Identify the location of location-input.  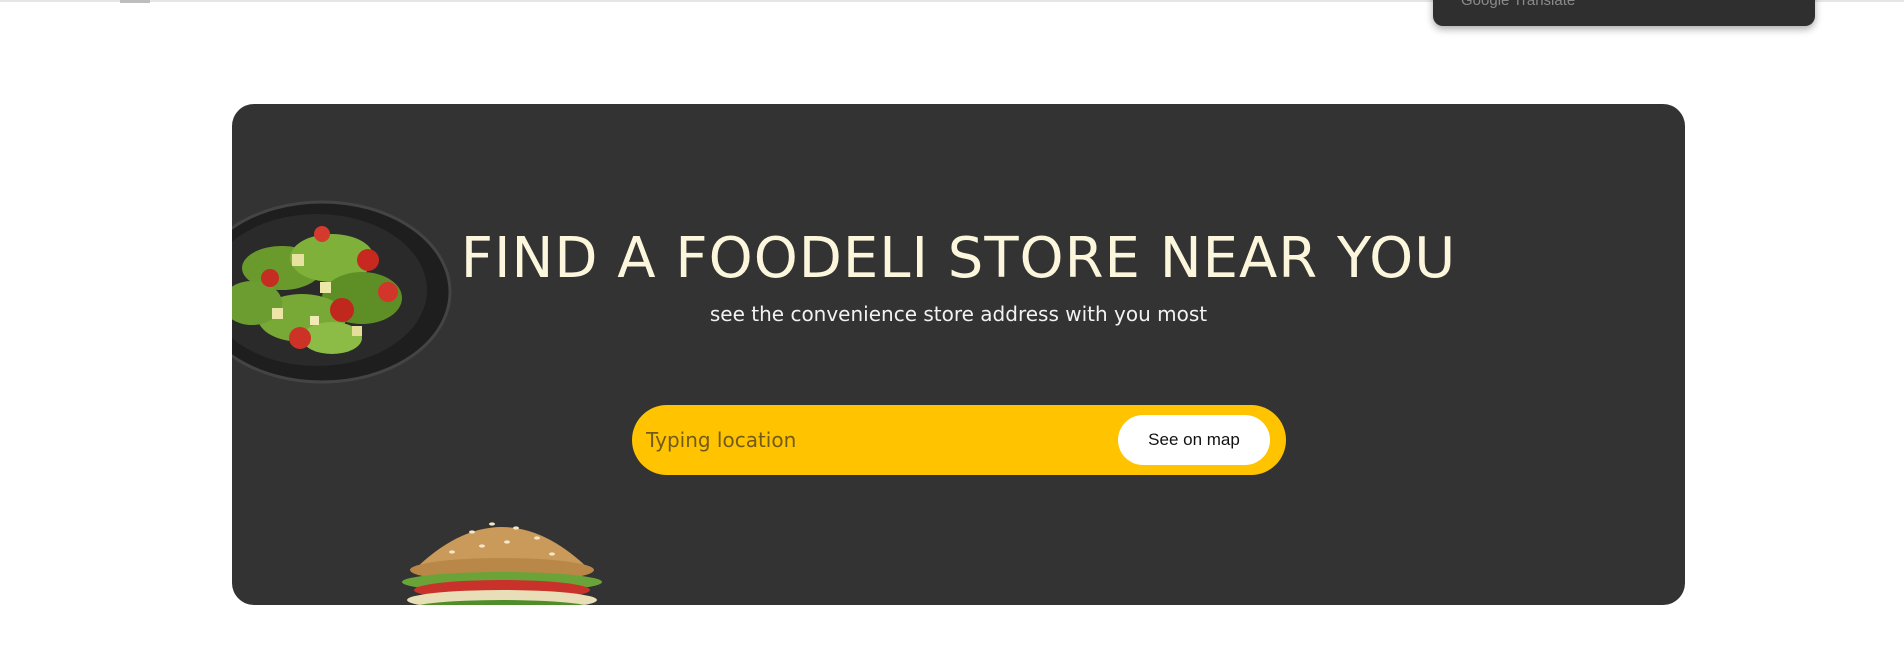
(876, 440).